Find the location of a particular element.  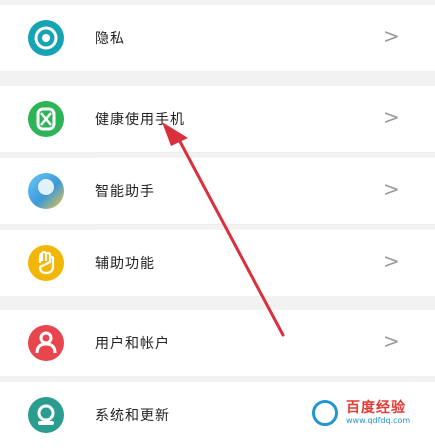

user-icon is located at coordinates (46, 343).